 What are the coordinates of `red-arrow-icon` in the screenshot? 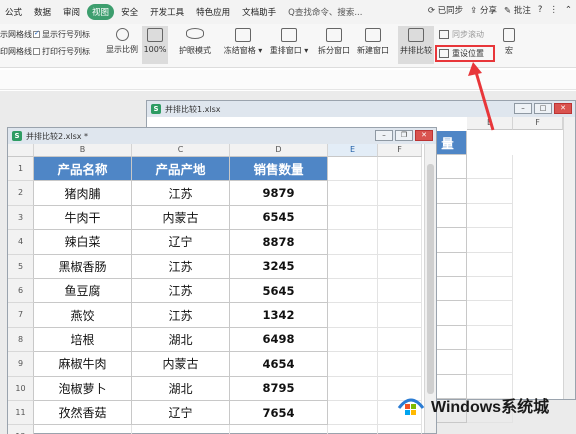 It's located at (481, 96).